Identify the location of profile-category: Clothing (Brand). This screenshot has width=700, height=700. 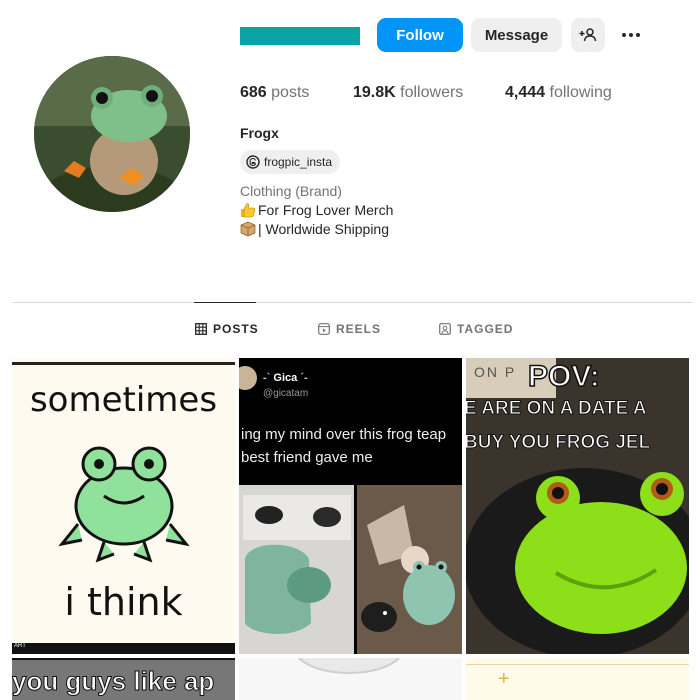
(291, 191).